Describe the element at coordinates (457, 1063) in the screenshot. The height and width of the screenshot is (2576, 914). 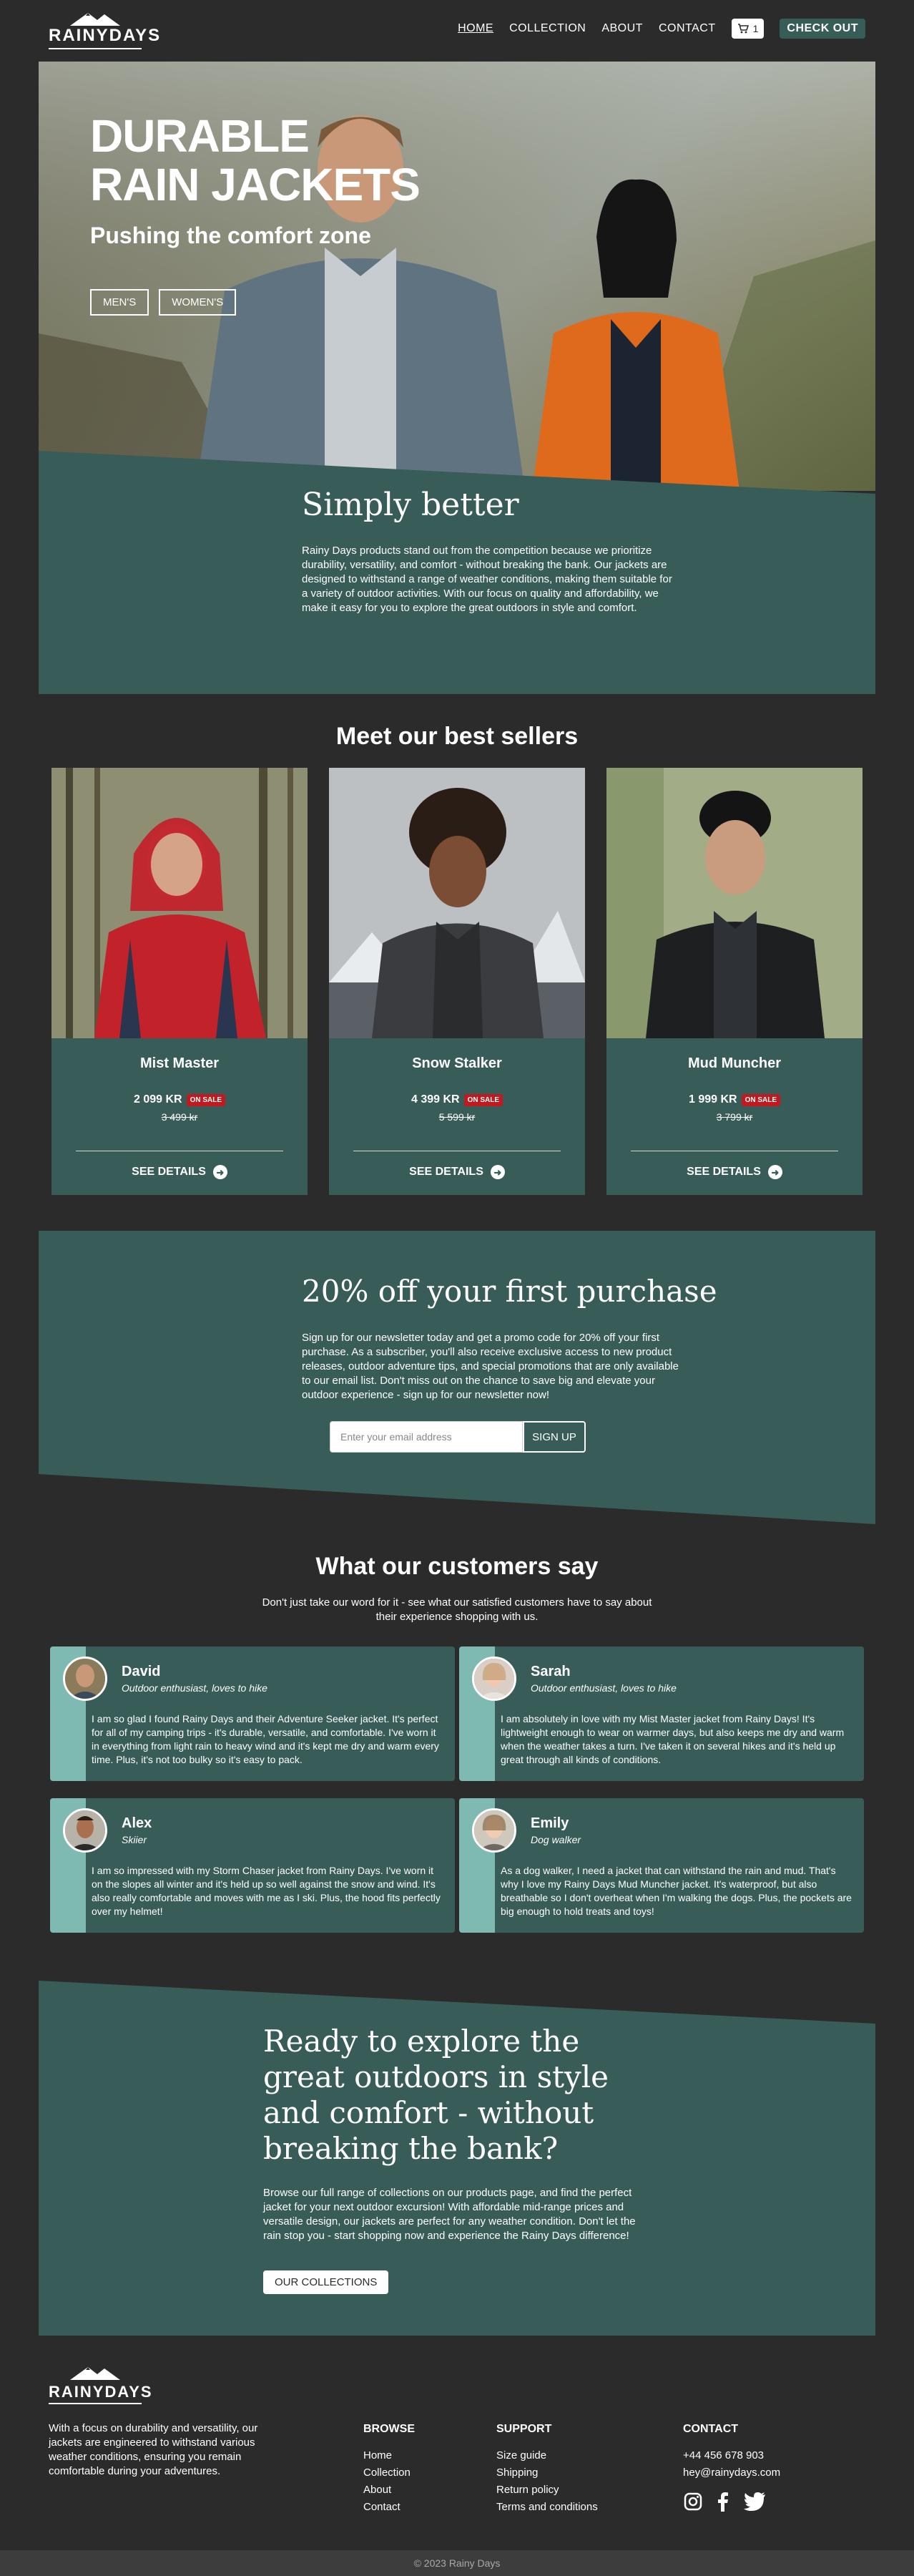
I see `product-name: Snow Stalker` at that location.